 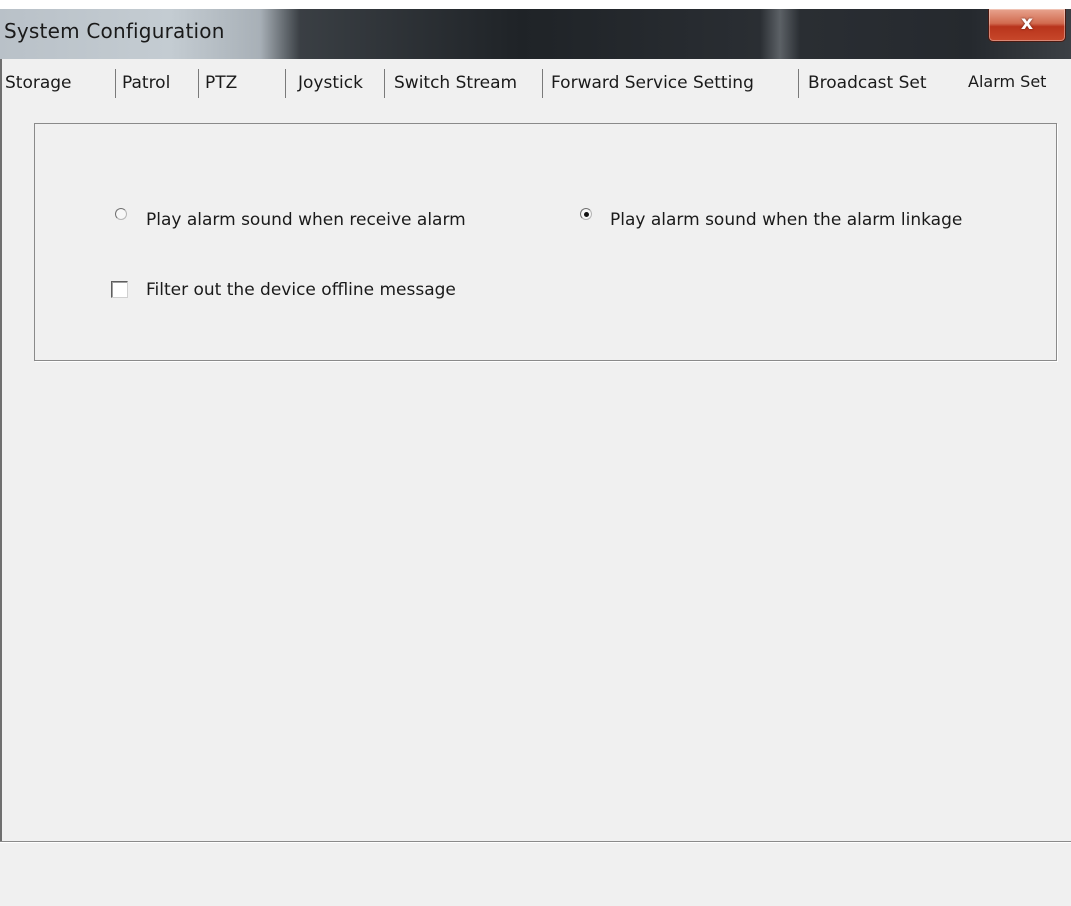 I want to click on tab-ptz: PTZ, so click(x=240, y=83).